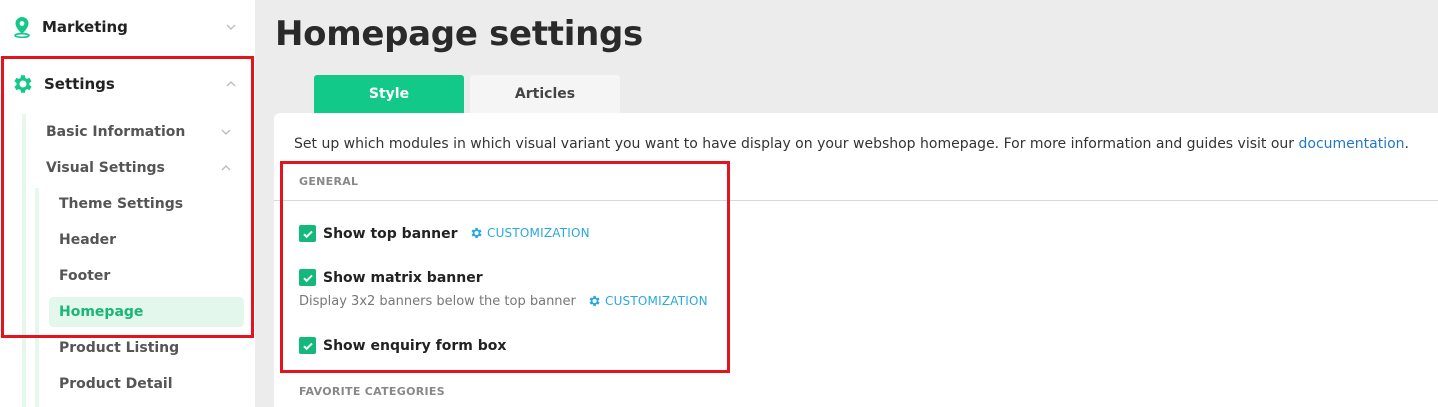  I want to click on sidebar-item-product-listing: Product Listing, so click(146, 348).